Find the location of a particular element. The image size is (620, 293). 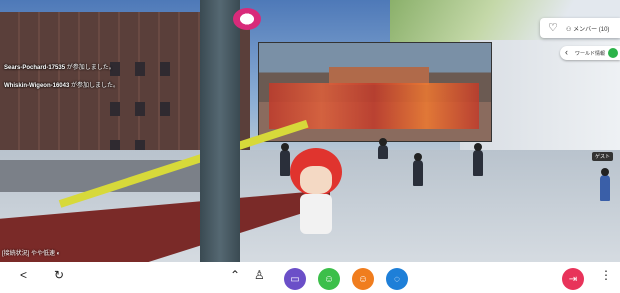

share-icon: < is located at coordinates (23, 275).